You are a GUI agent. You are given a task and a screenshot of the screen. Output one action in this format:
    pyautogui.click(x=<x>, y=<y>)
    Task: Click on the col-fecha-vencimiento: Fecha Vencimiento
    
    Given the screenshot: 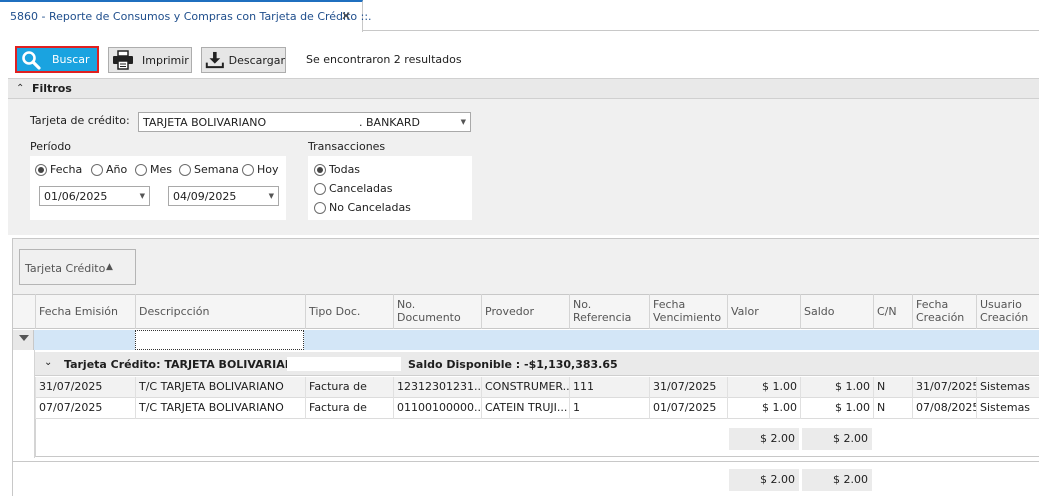 What is the action you would take?
    pyautogui.click(x=688, y=311)
    